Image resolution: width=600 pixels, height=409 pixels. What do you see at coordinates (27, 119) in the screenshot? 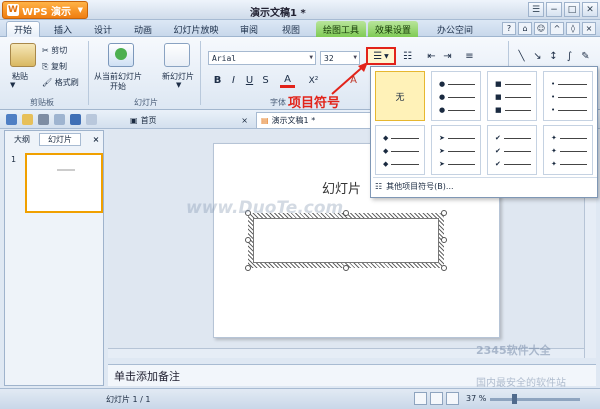
I see `open-icon` at bounding box center [27, 119].